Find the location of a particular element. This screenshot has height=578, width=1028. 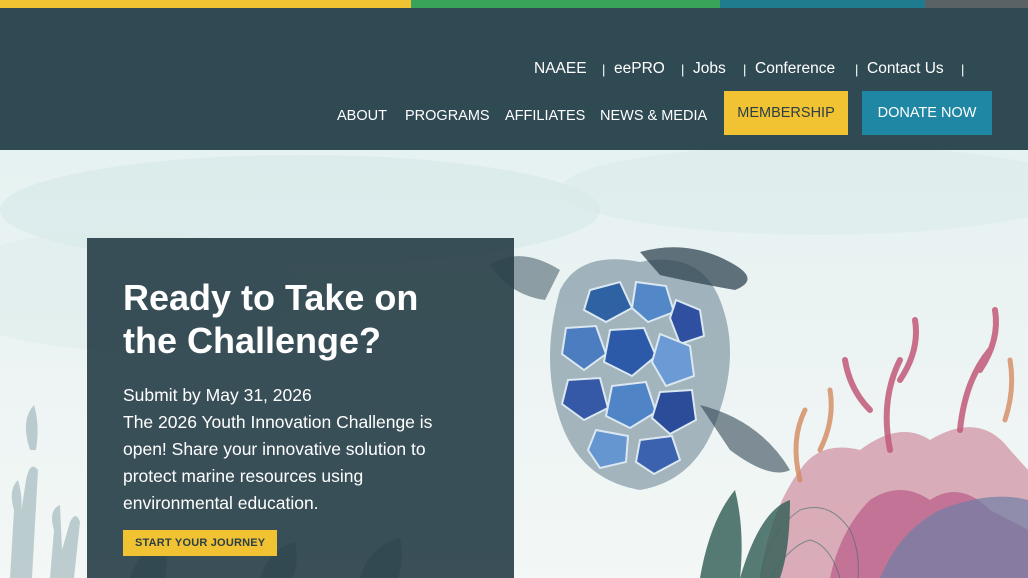

nav-about: ABOUT is located at coordinates (362, 116).